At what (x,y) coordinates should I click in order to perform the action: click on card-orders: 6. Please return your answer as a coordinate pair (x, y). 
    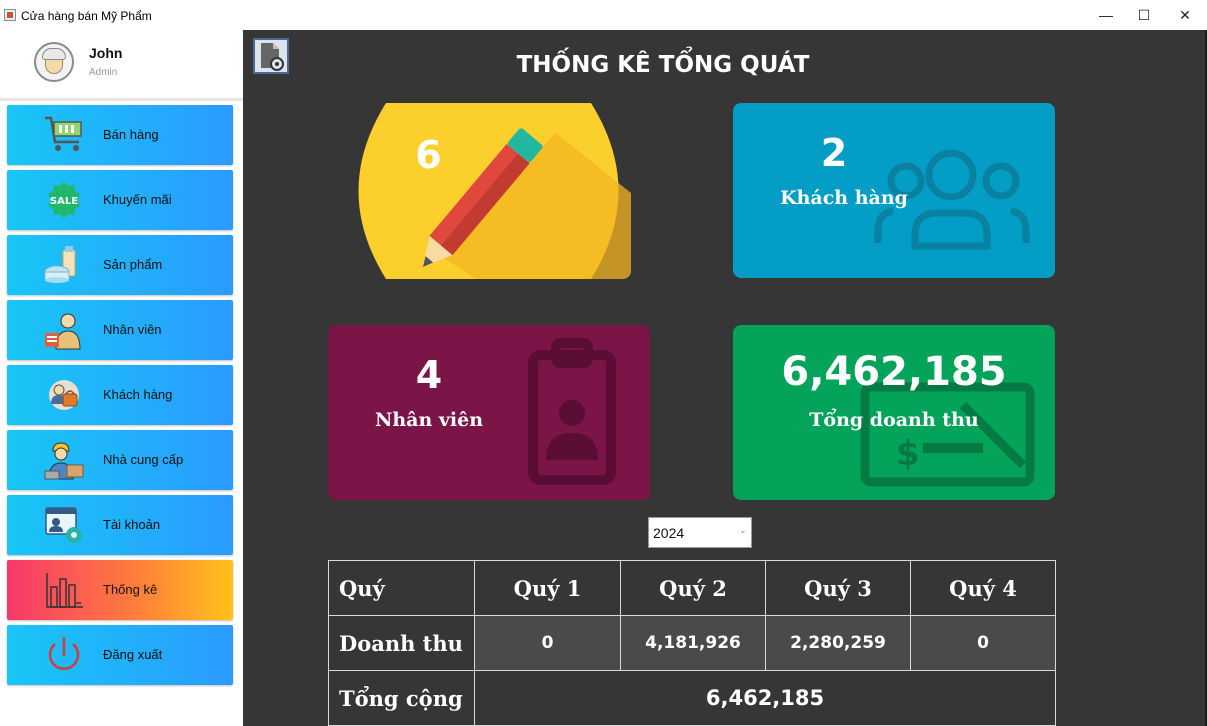
    Looking at the image, I should click on (488, 191).